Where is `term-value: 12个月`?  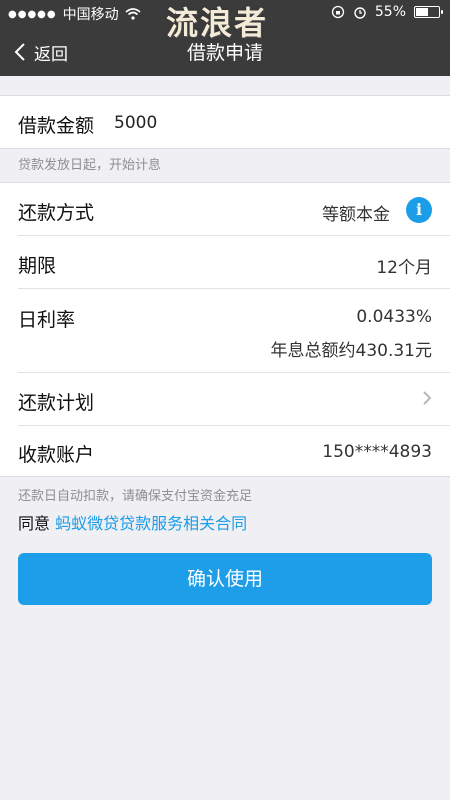 term-value: 12个月 is located at coordinates (404, 268).